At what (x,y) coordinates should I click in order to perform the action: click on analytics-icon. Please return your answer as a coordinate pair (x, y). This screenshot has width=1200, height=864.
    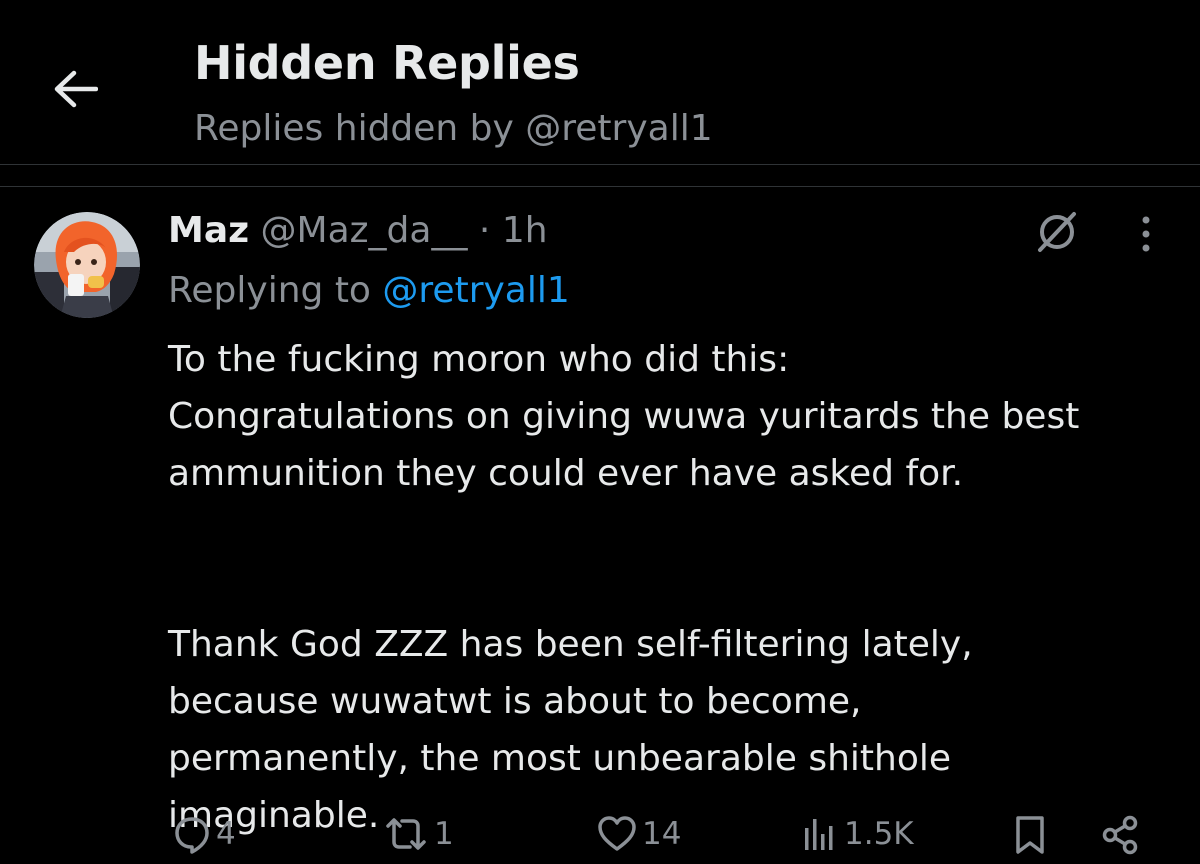
    Looking at the image, I should click on (820, 834).